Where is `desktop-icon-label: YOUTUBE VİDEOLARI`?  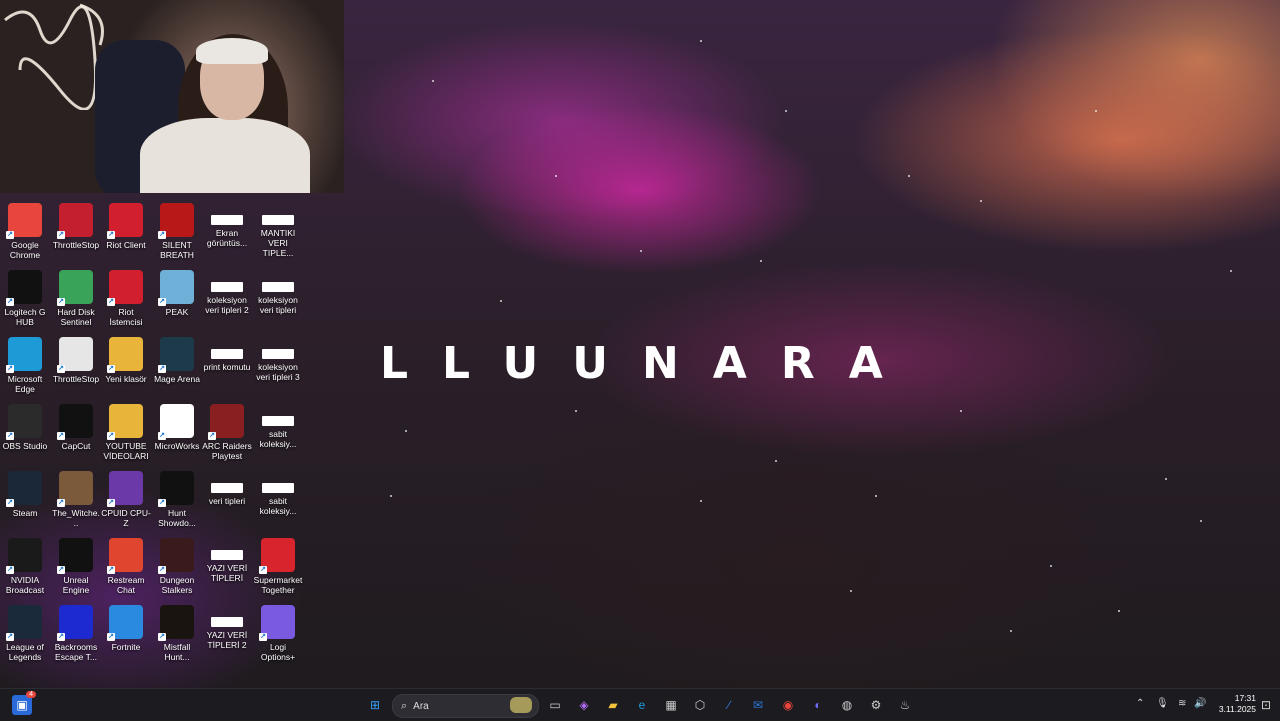
desktop-icon-label: YOUTUBE VİDEOLARI is located at coordinates (126, 451).